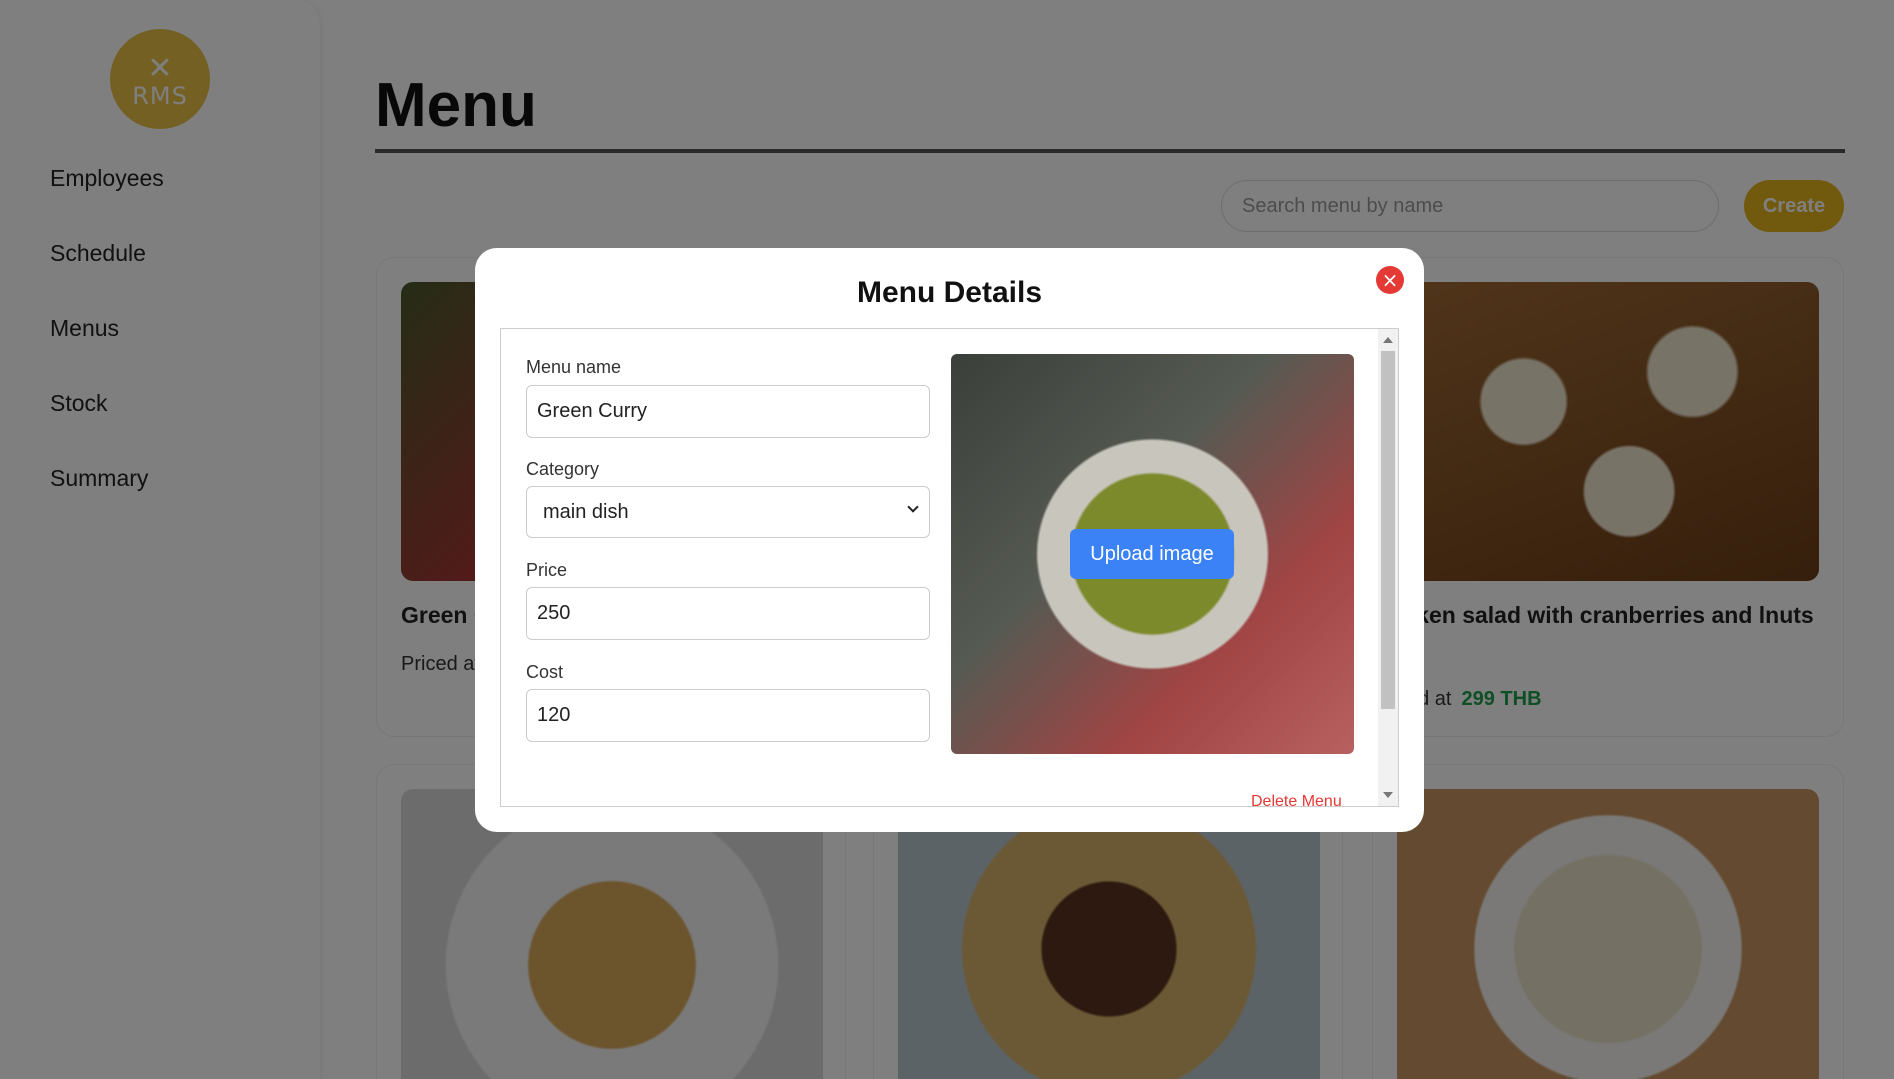  I want to click on modal-scrollbar, so click(1388, 567).